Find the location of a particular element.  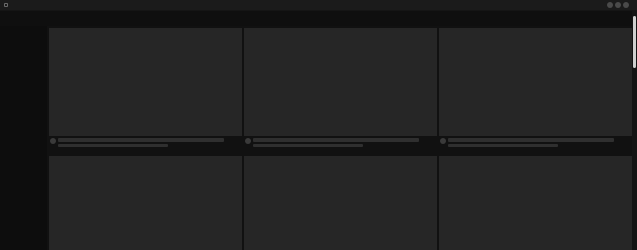

app-icon is located at coordinates (6, 5).